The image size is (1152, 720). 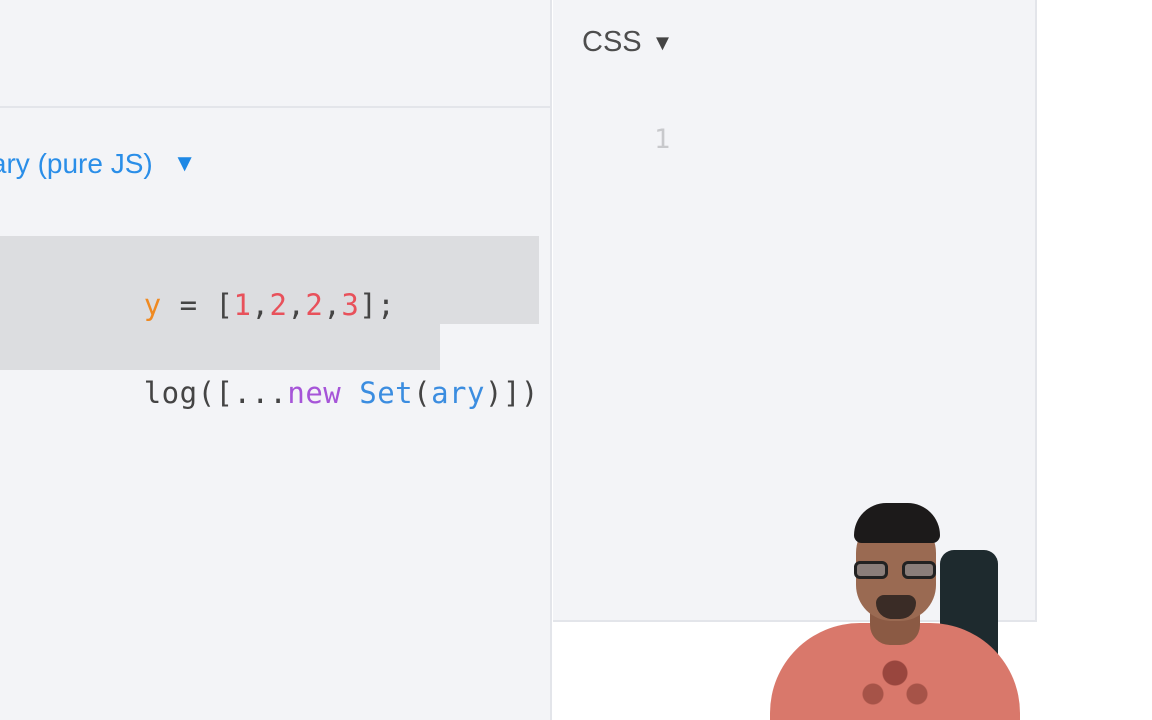 What do you see at coordinates (152, 305) in the screenshot?
I see `code-token: y` at bounding box center [152, 305].